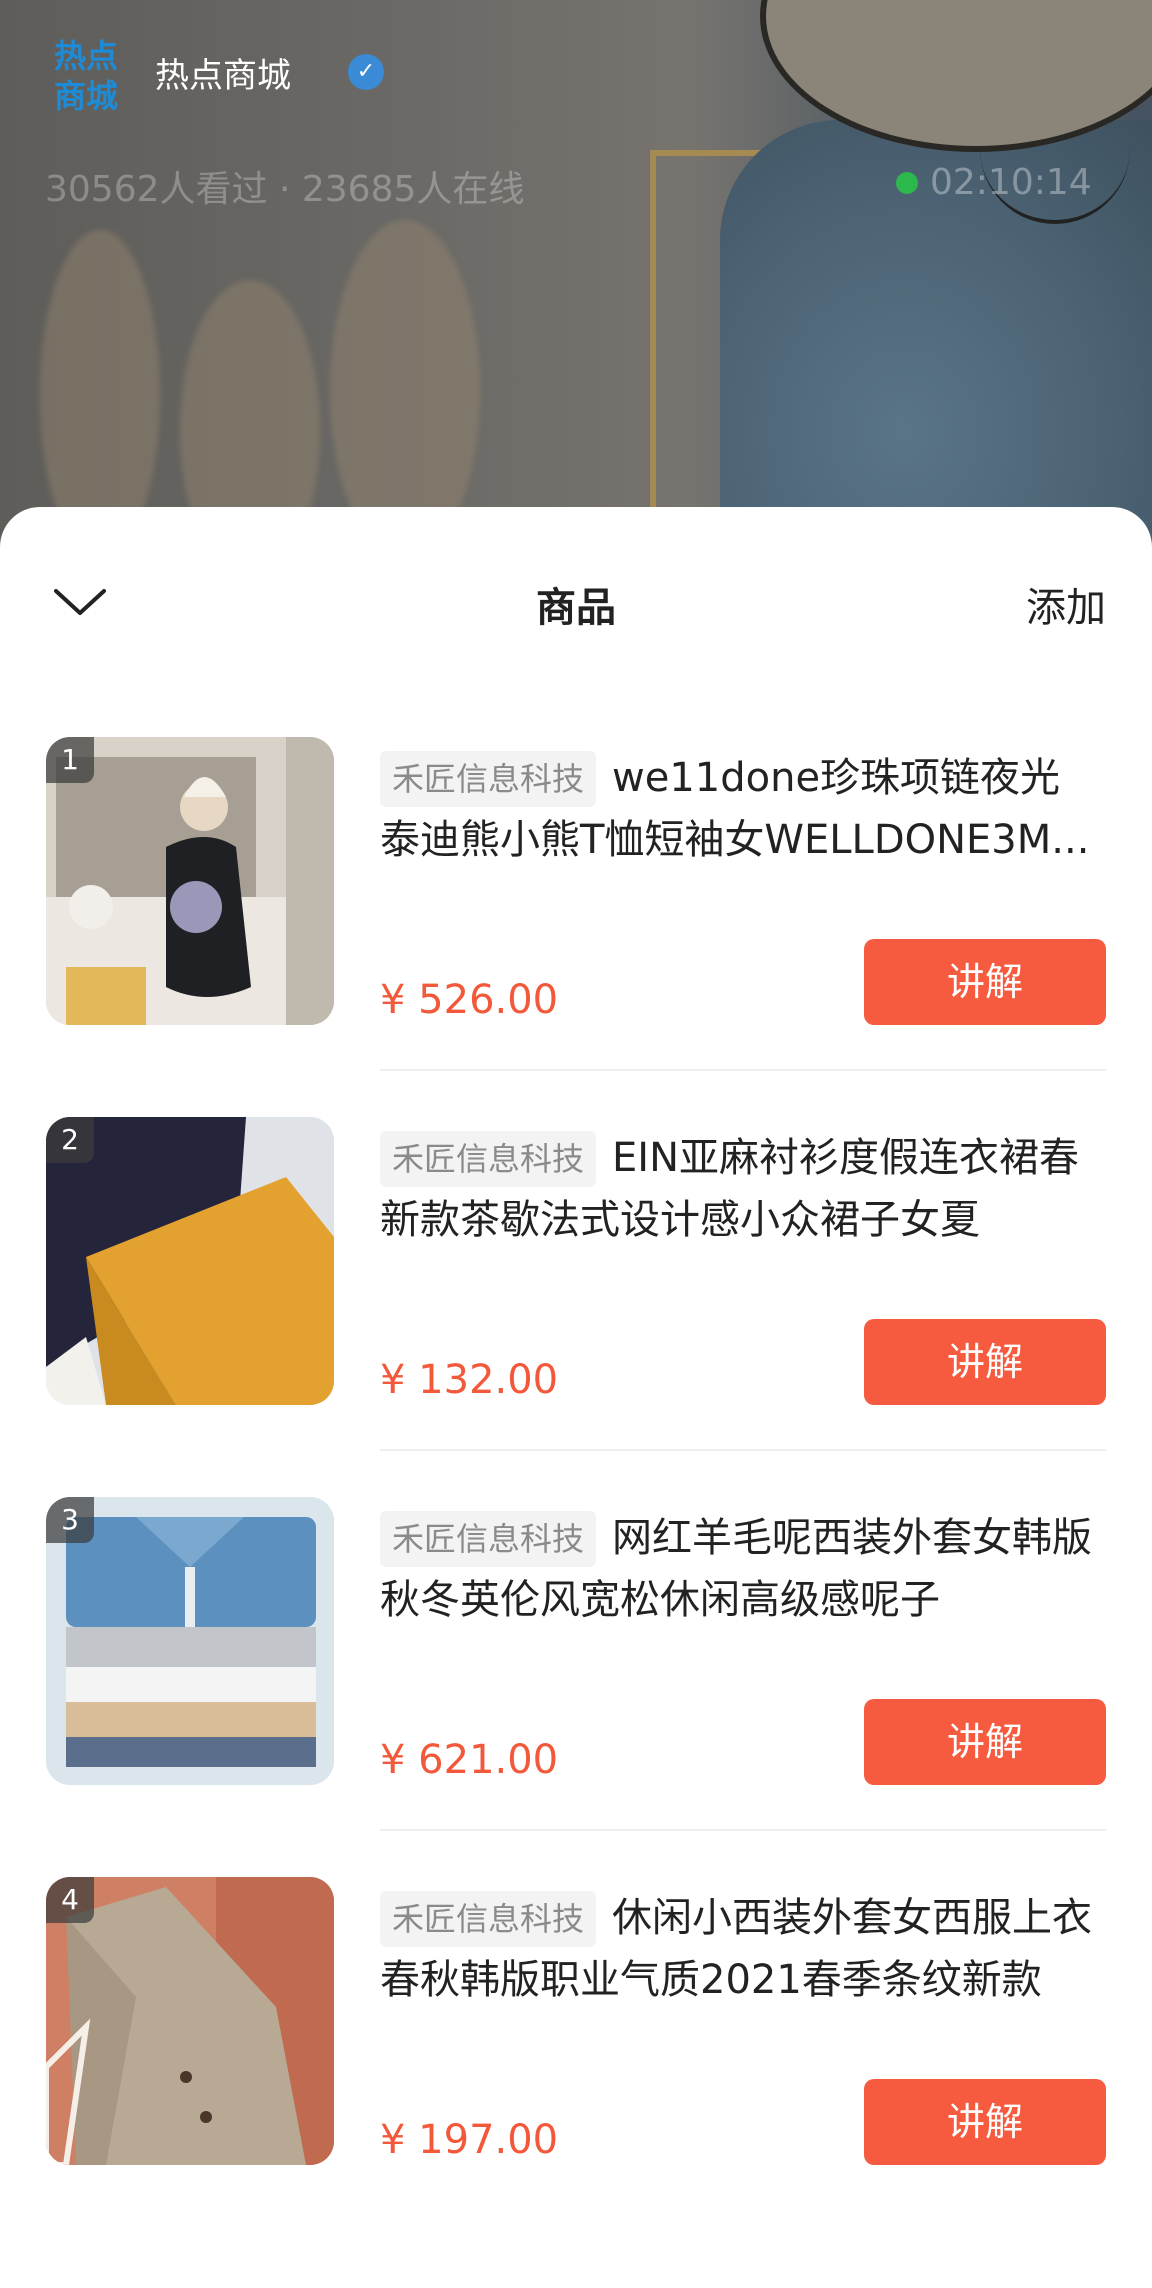  I want to click on explain-button: 讲解, so click(985, 2122).